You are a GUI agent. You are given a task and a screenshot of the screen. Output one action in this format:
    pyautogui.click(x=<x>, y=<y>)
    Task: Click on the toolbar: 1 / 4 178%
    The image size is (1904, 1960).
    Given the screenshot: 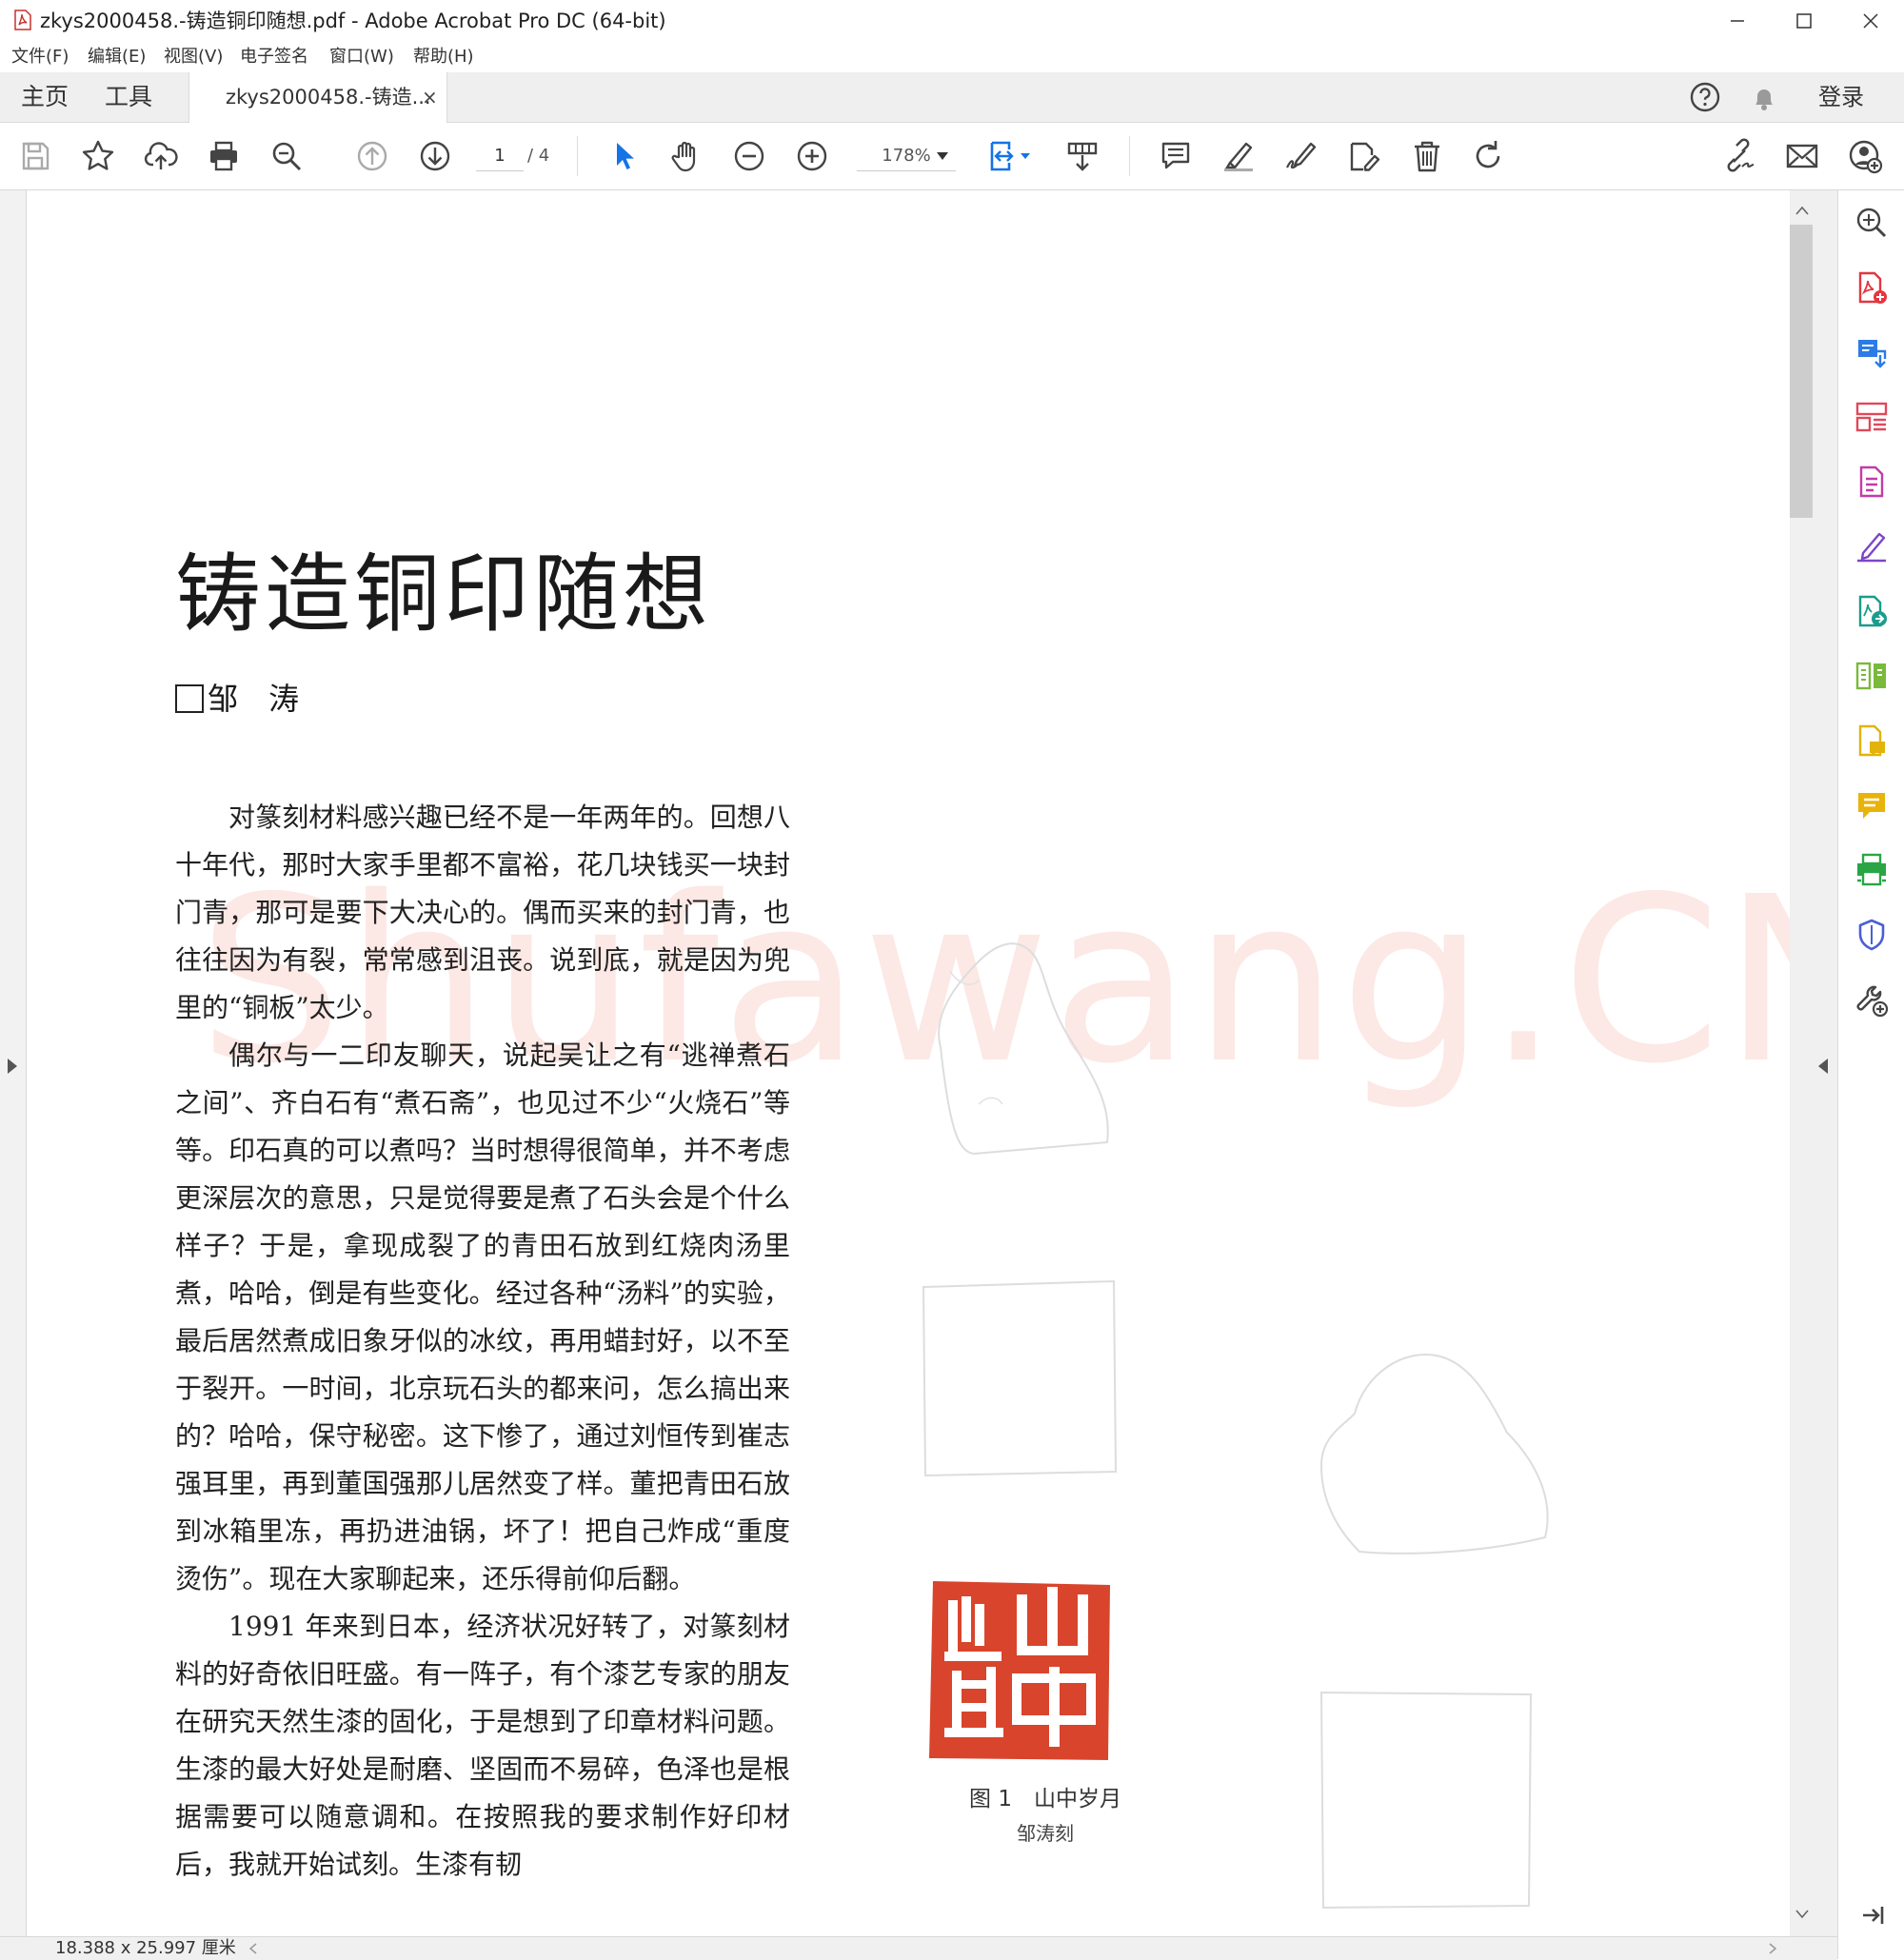 What is the action you would take?
    pyautogui.click(x=952, y=157)
    